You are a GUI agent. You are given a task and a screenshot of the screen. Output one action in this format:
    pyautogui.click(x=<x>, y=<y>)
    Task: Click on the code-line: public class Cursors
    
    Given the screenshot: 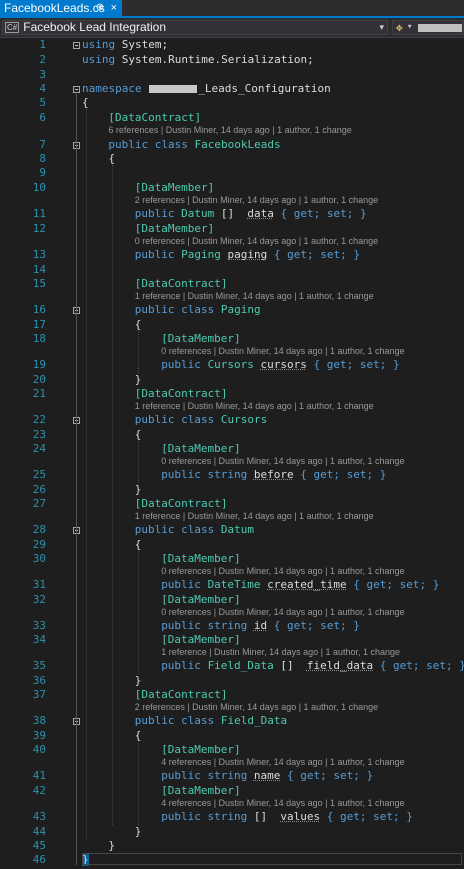 What is the action you would take?
    pyautogui.click(x=201, y=420)
    